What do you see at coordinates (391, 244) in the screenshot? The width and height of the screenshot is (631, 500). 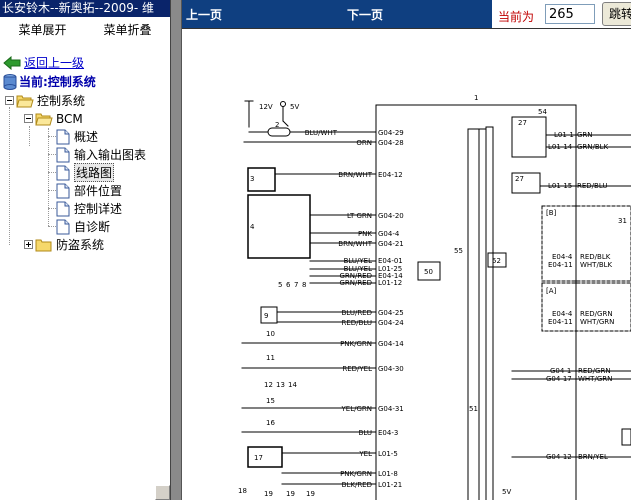 I see `wire-pin: G04-21` at bounding box center [391, 244].